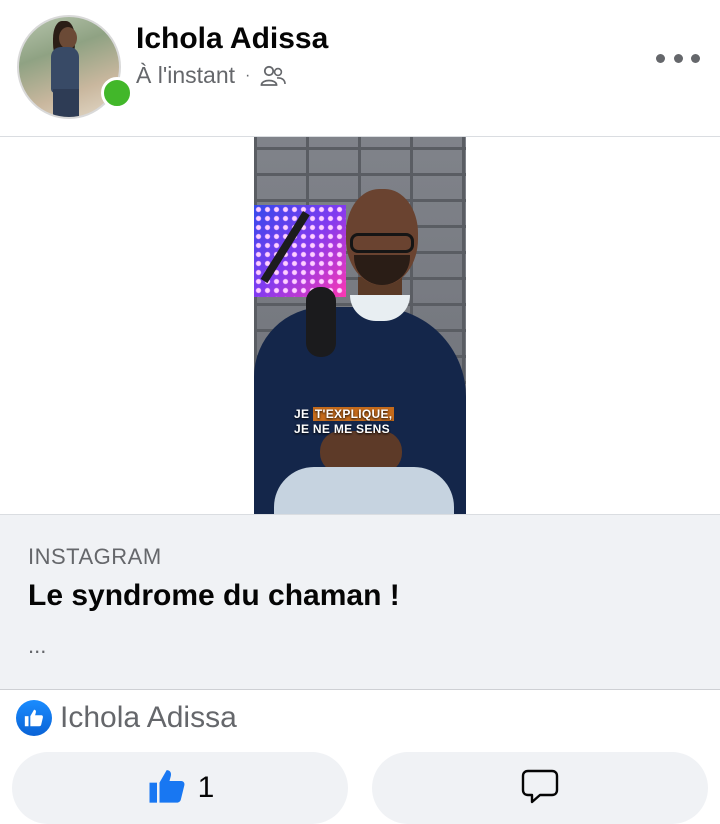  I want to click on comment-button, so click(540, 788).